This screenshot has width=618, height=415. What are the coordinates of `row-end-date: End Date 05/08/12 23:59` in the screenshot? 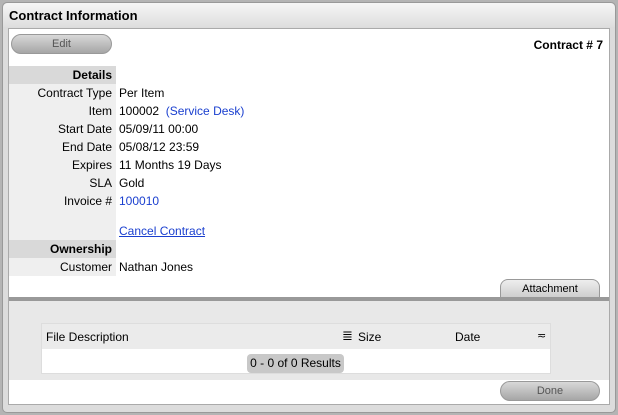 It's located at (159, 147).